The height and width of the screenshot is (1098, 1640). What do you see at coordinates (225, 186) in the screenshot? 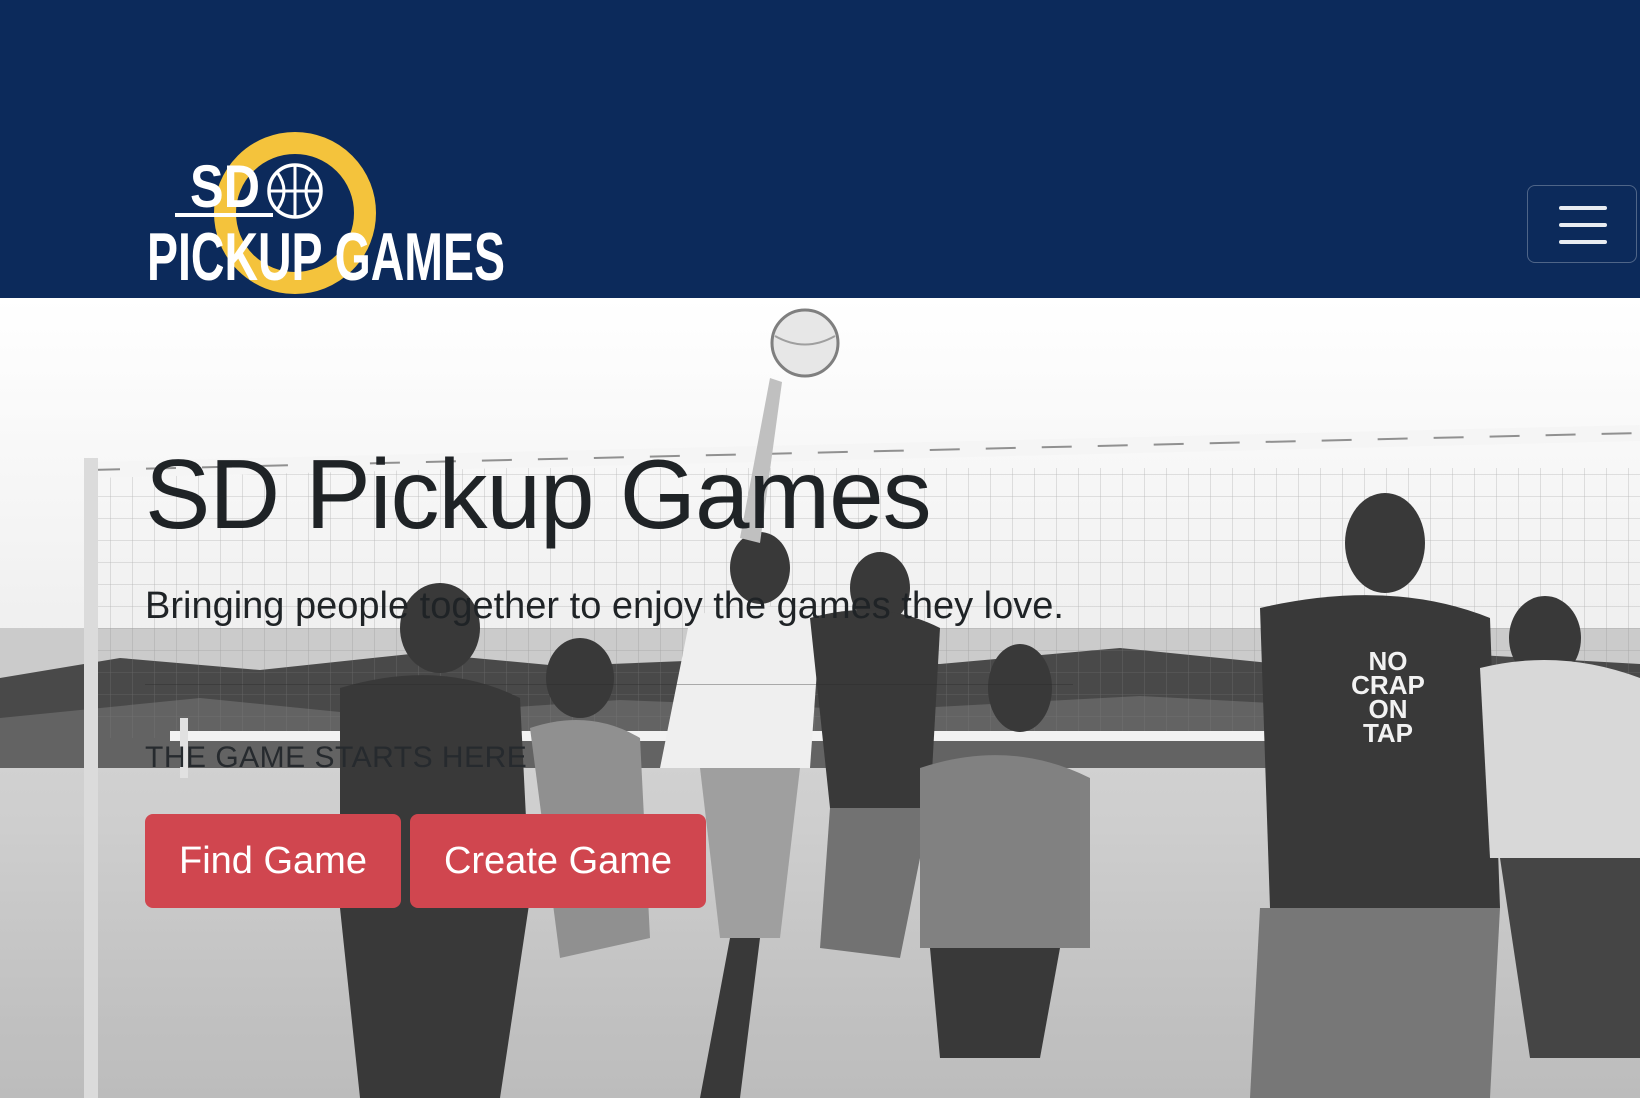
I see `logo-line1: SD` at bounding box center [225, 186].